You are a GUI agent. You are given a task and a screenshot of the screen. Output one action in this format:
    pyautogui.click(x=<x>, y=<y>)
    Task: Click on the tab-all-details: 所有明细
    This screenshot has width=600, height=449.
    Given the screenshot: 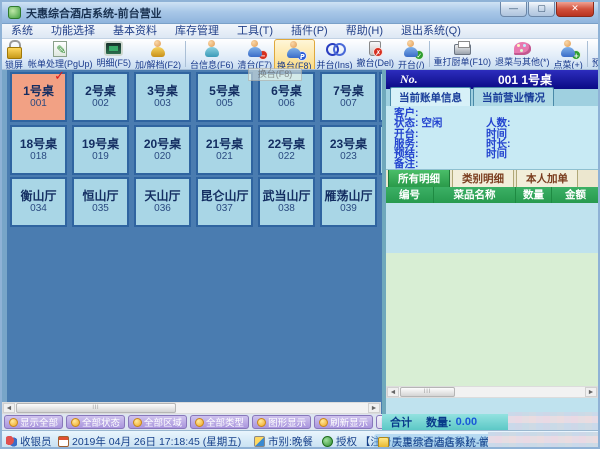 What is the action you would take?
    pyautogui.click(x=419, y=177)
    